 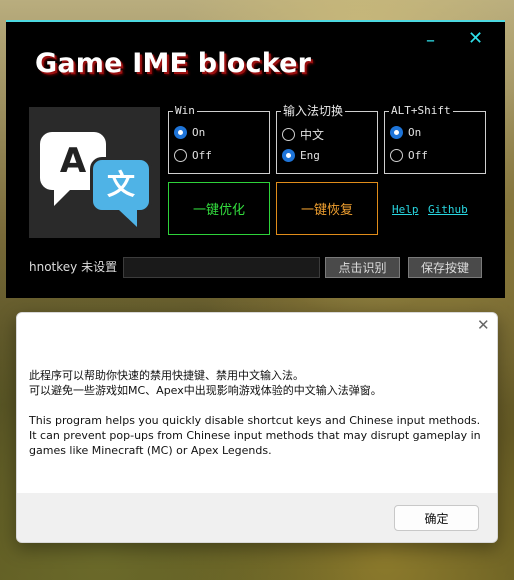 What do you see at coordinates (310, 155) in the screenshot?
I see `radio-label: Eng` at bounding box center [310, 155].